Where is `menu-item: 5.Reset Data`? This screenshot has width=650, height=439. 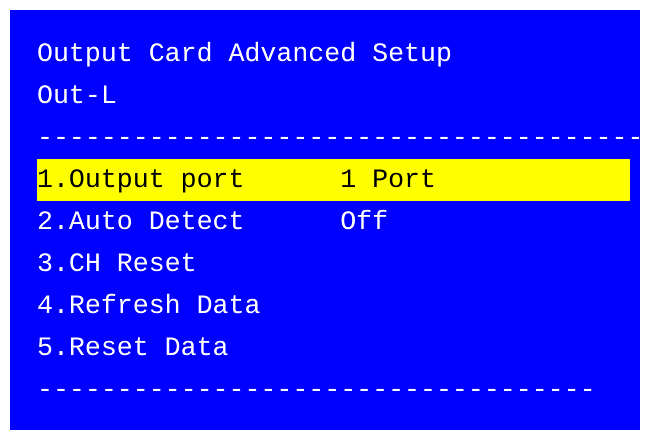
menu-item: 5.Reset Data is located at coordinates (333, 348).